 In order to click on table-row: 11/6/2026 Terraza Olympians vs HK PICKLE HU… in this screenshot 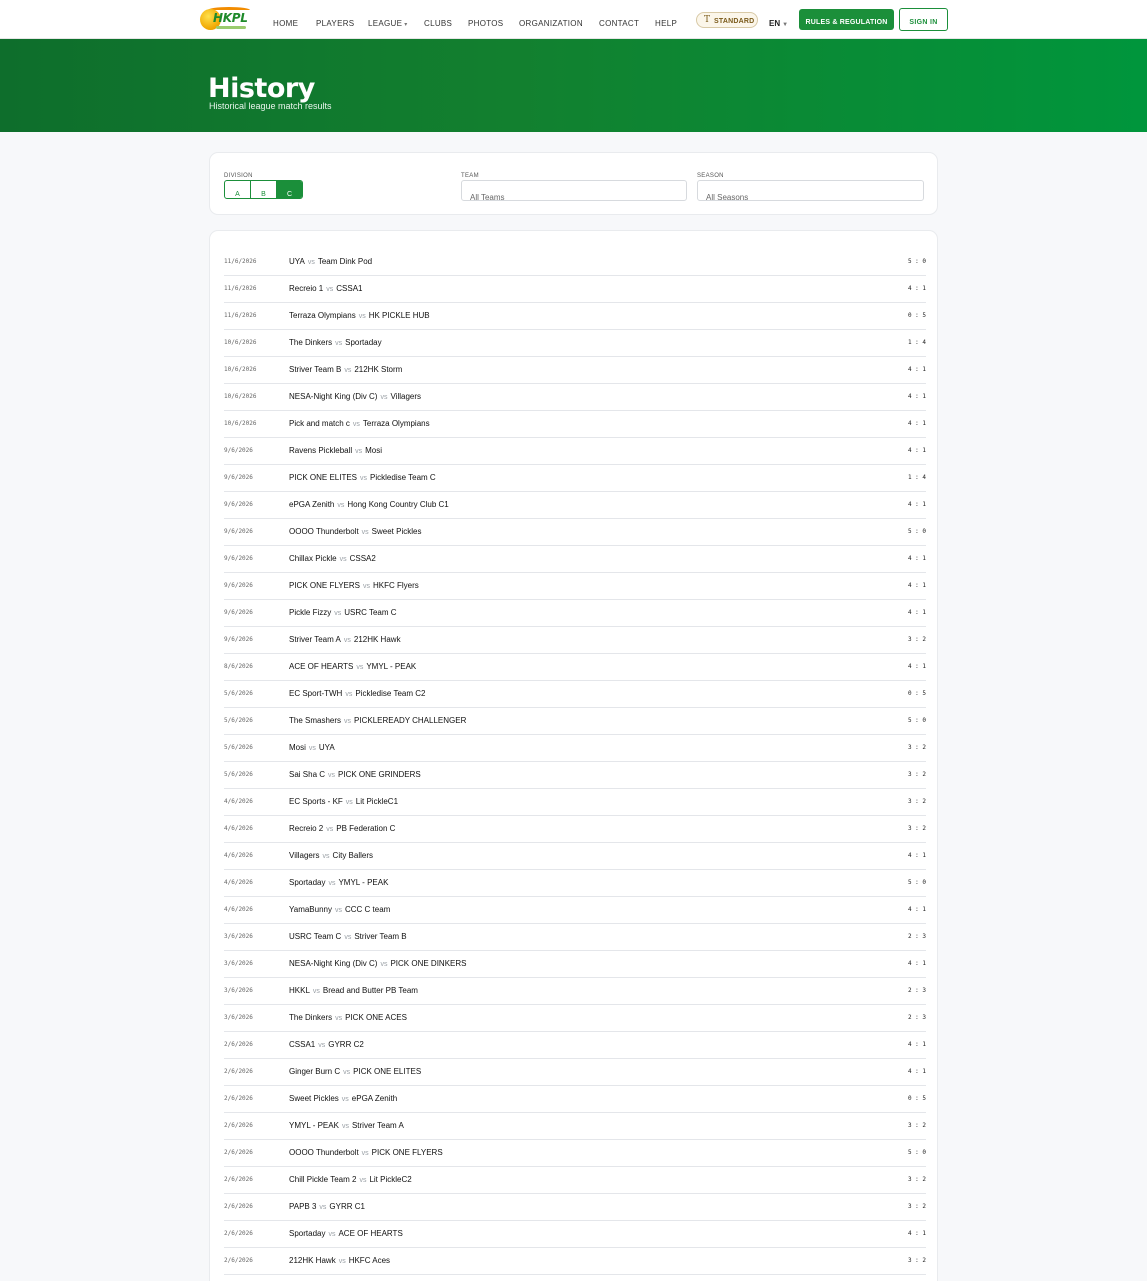, I will do `click(575, 316)`.